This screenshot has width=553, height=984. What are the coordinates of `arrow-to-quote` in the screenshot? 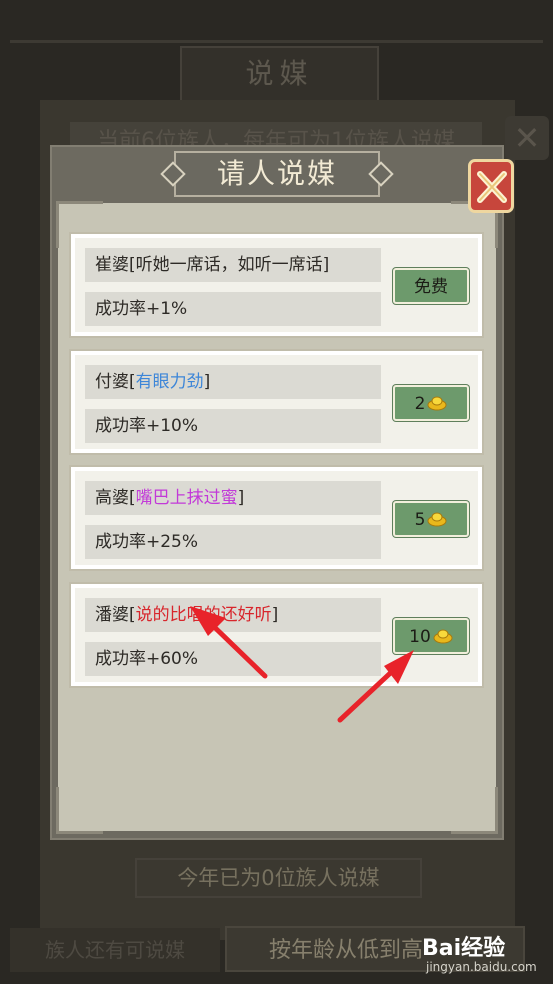 It's located at (229, 642).